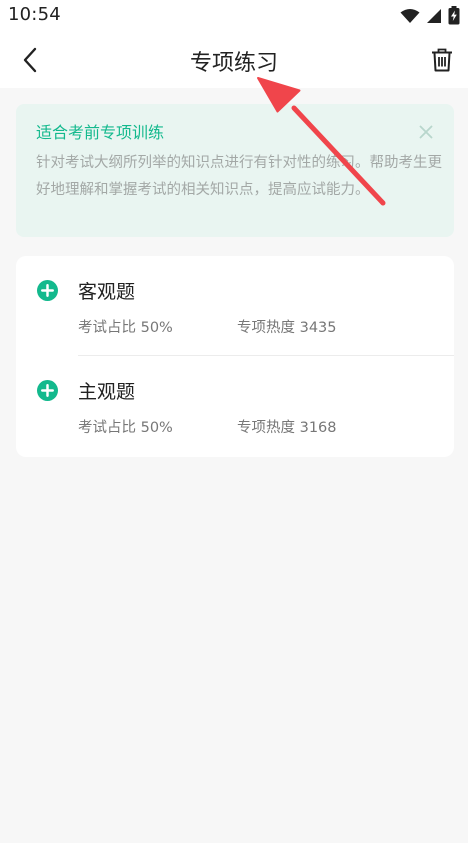  Describe the element at coordinates (34, 14) in the screenshot. I see `status-time: 10:54` at that location.